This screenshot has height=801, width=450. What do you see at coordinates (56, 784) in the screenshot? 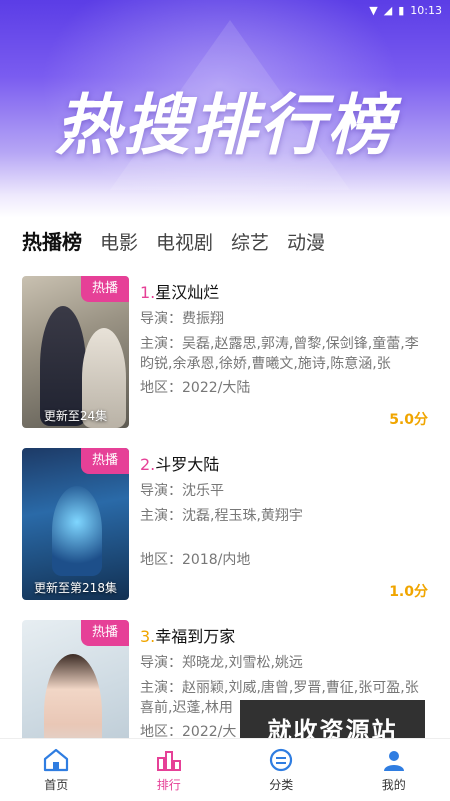
I see `nav-label: 首页` at bounding box center [56, 784].